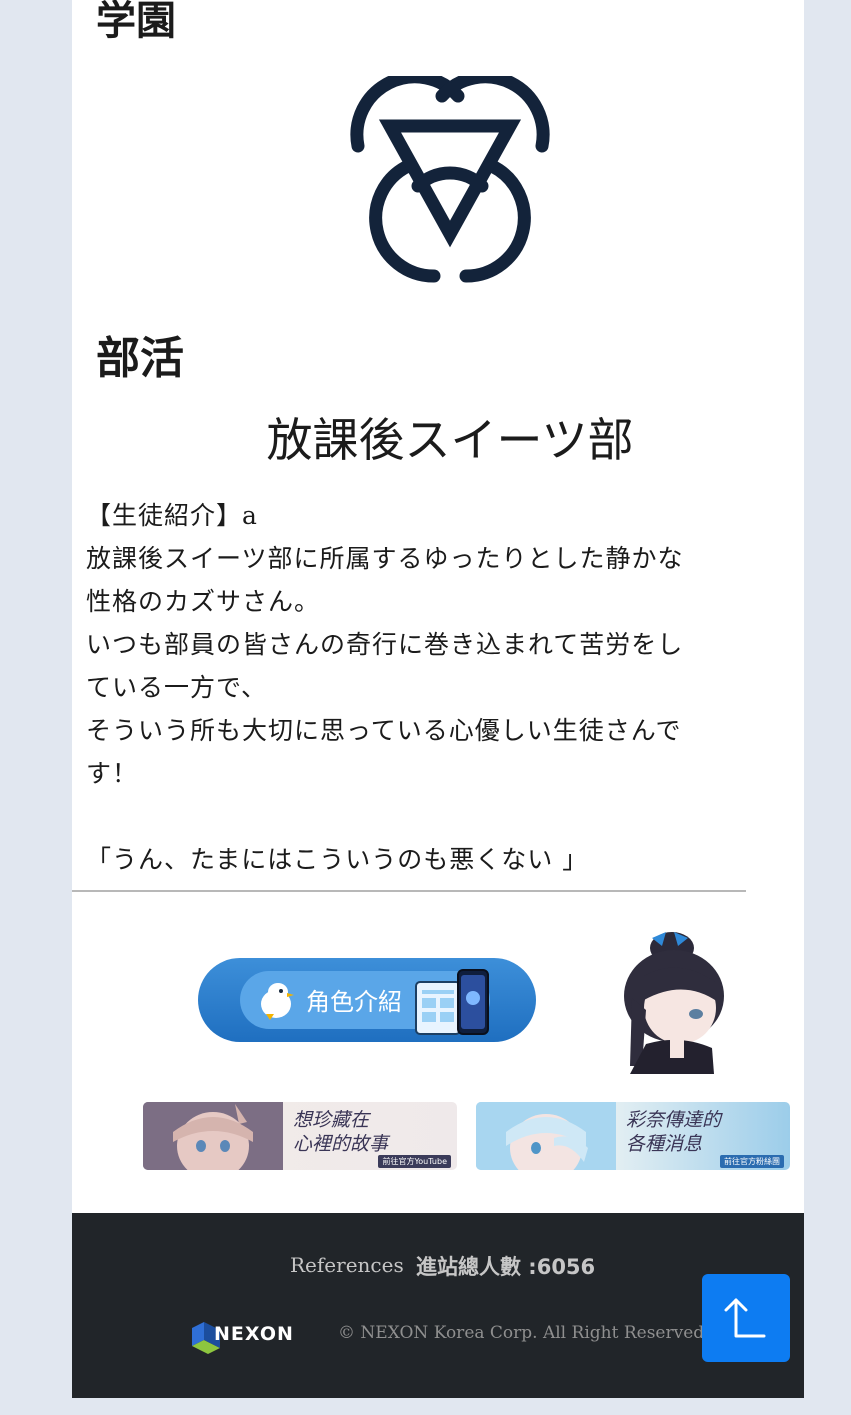 Image resolution: width=851 pixels, height=1415 pixels. I want to click on intro-line: 【生徒紹介】a, so click(172, 515).